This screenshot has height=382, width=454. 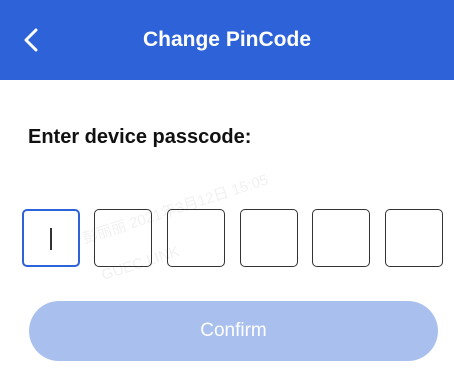 I want to click on text-caret, so click(x=51, y=239).